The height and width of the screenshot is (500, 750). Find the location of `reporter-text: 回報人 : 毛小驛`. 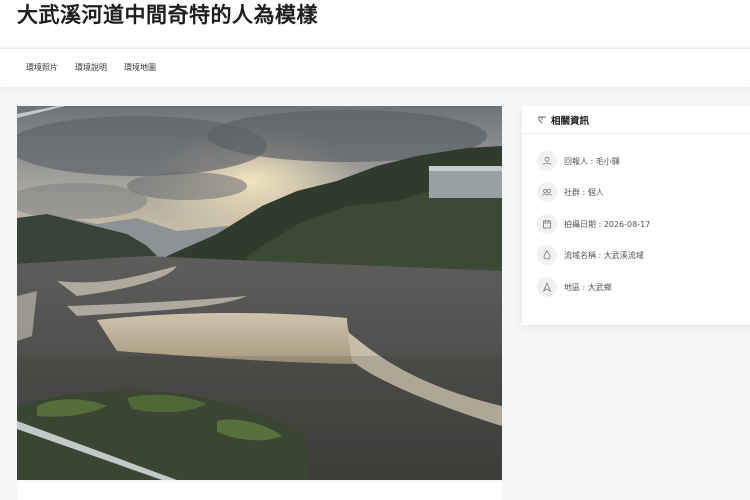

reporter-text: 回報人 : 毛小驛 is located at coordinates (592, 161).